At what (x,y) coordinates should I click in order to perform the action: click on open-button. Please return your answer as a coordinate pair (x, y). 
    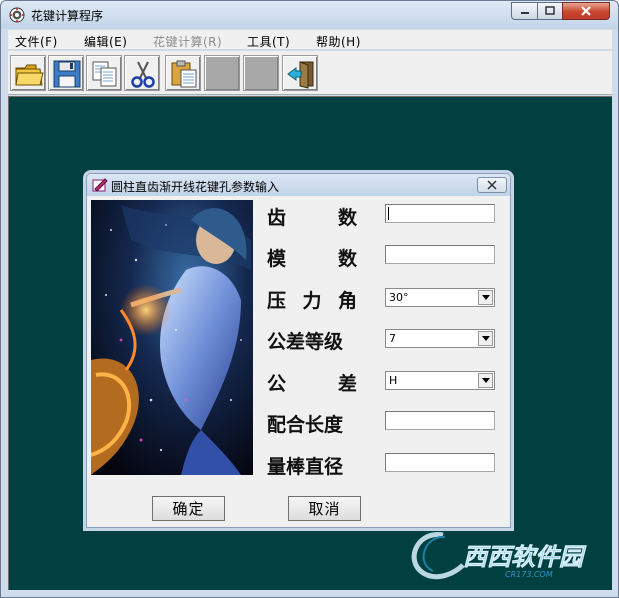
    Looking at the image, I should click on (28, 73).